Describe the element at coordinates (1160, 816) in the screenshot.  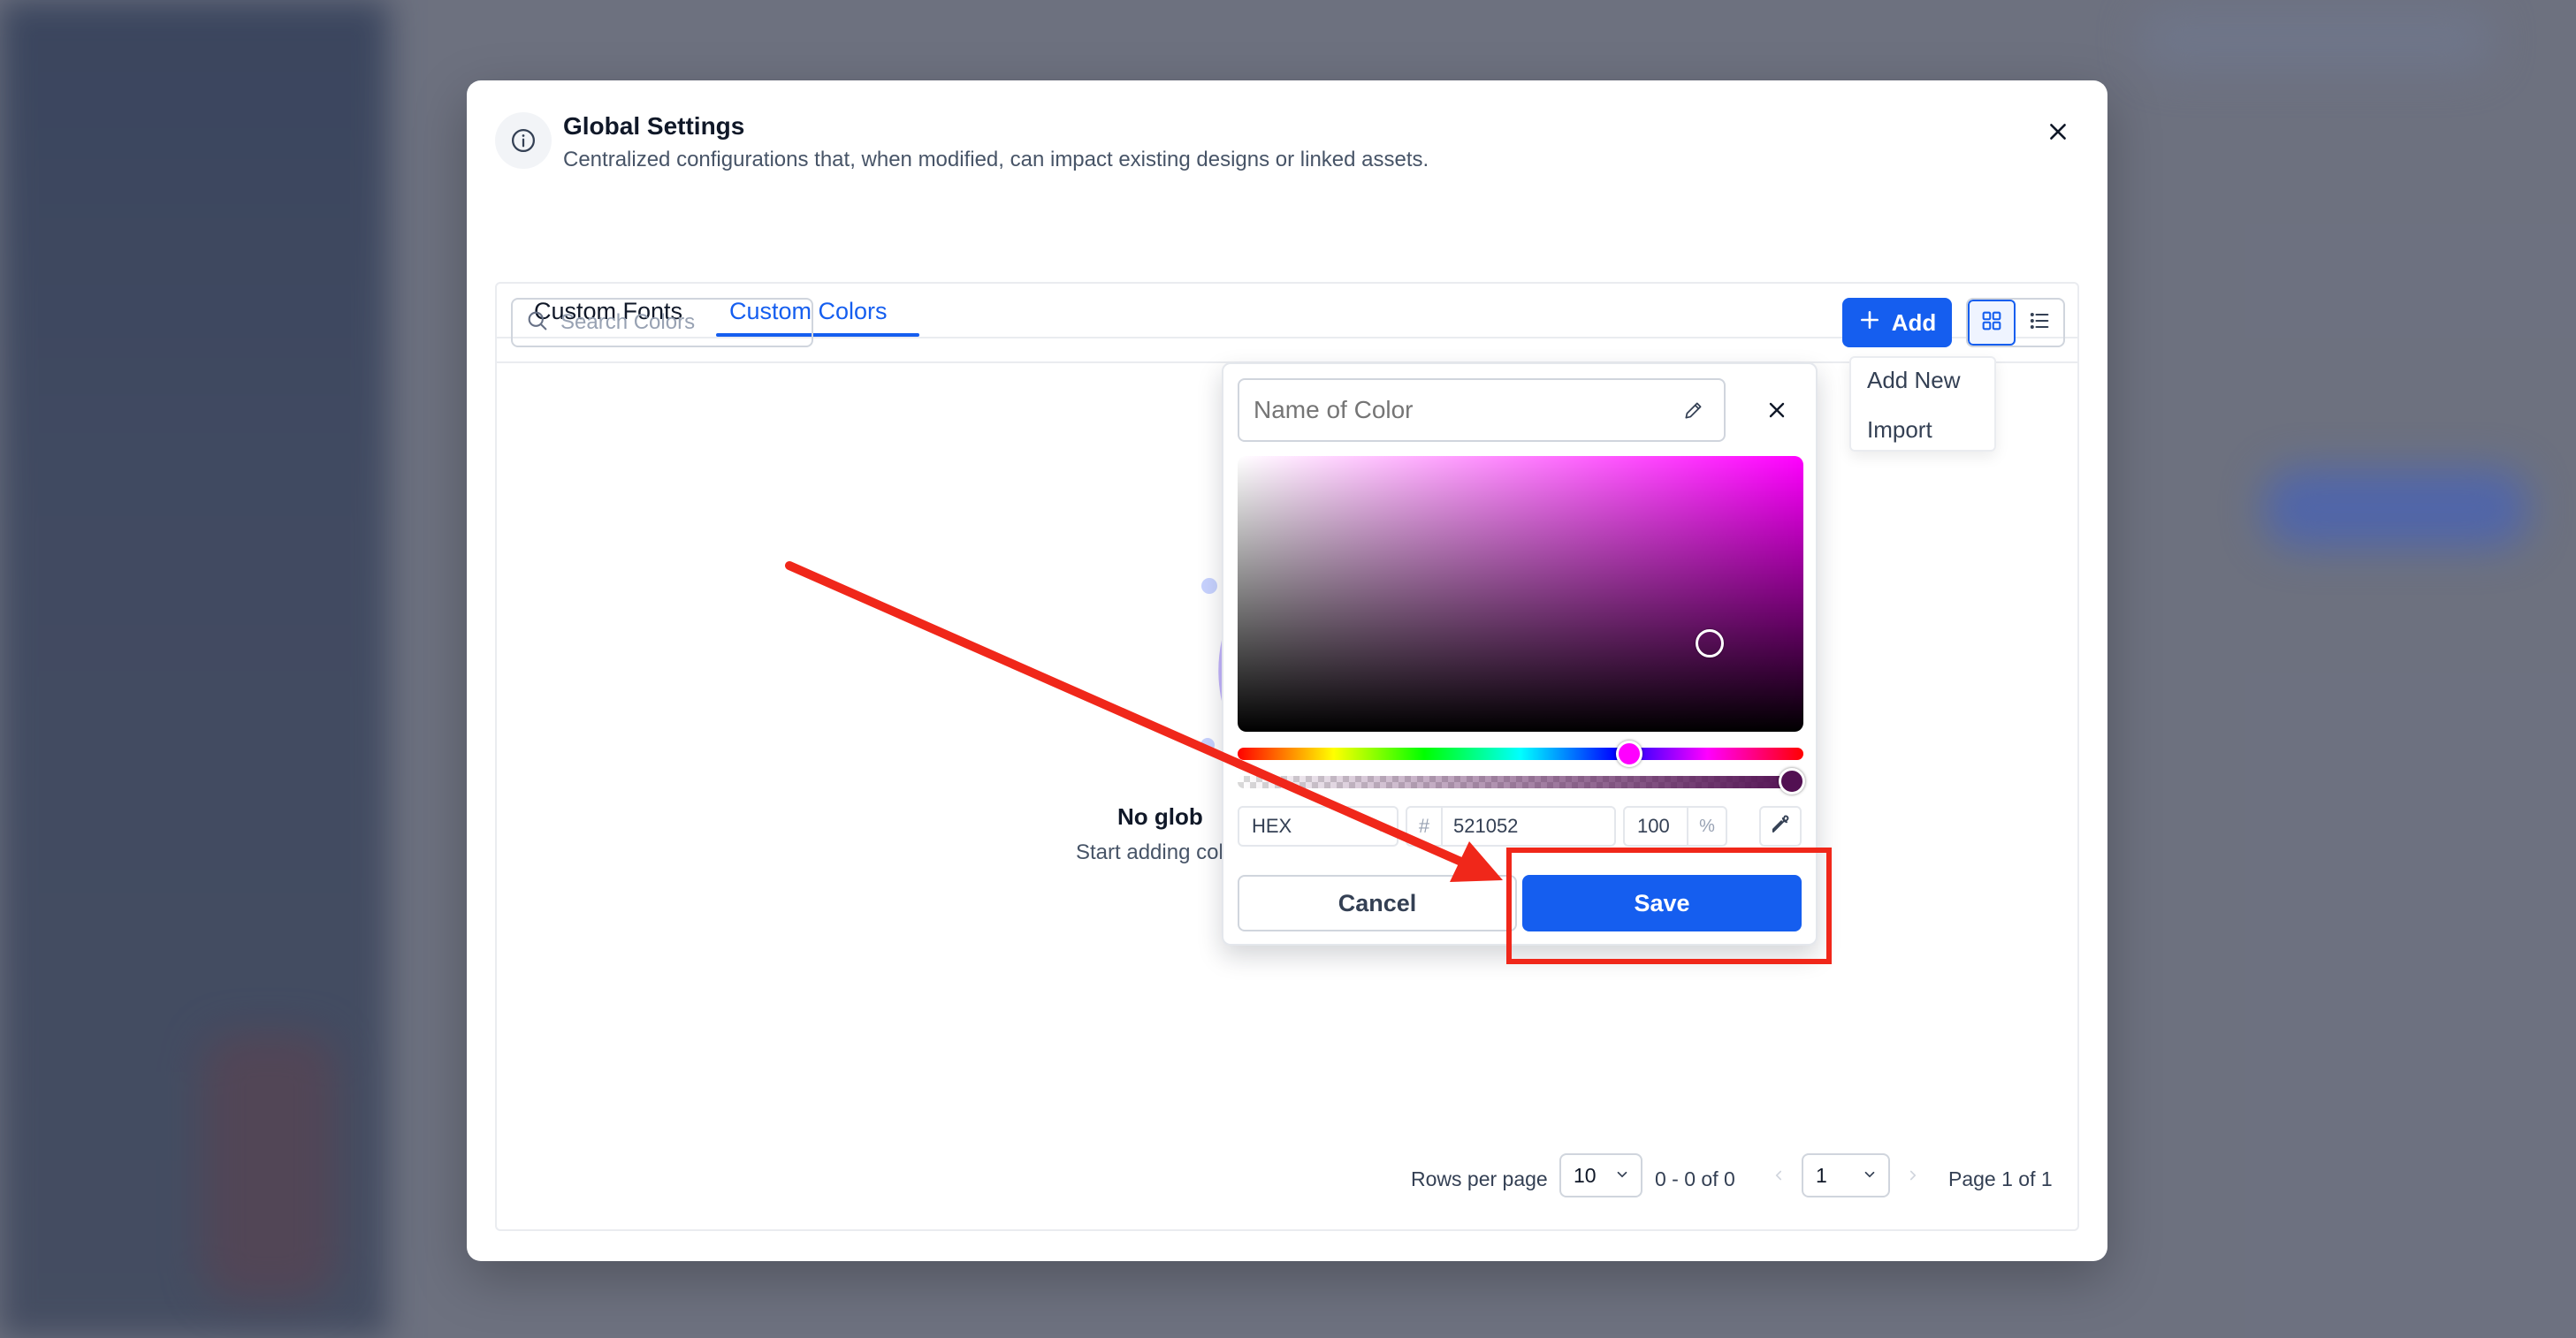
I see `empty-state-title: No glob` at that location.